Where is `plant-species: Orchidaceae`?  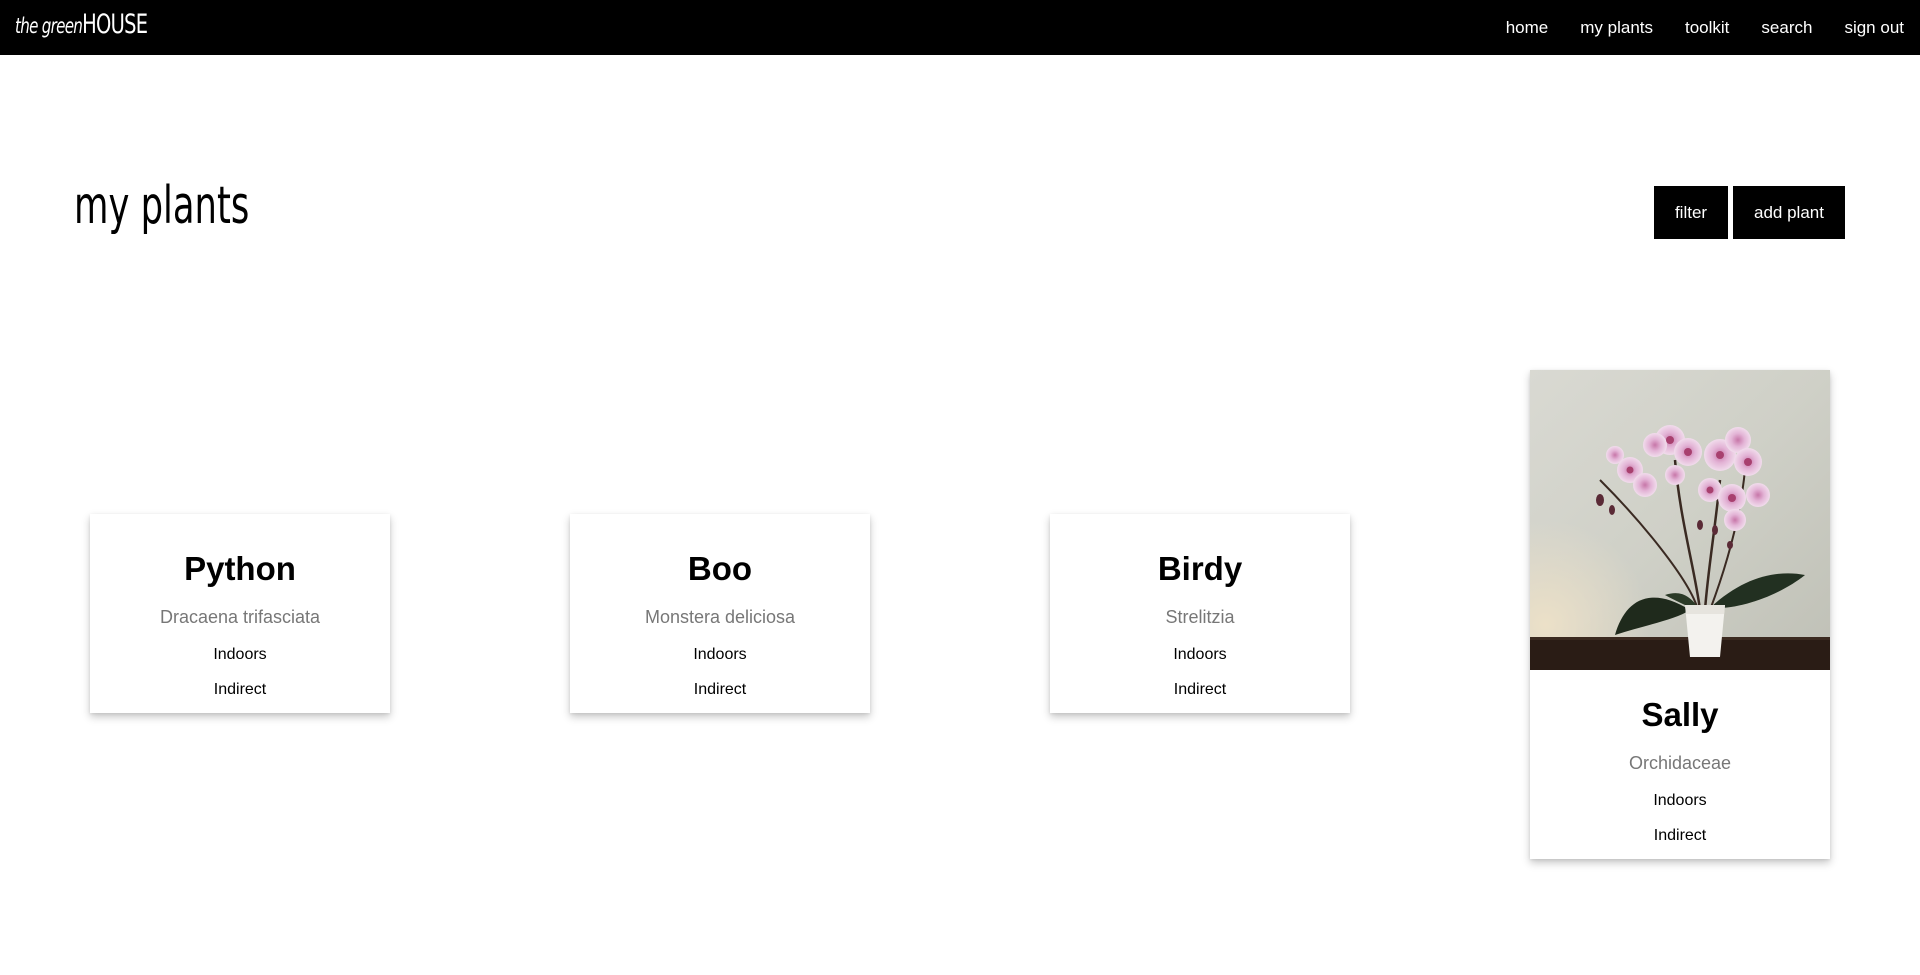
plant-species: Orchidaceae is located at coordinates (1680, 763).